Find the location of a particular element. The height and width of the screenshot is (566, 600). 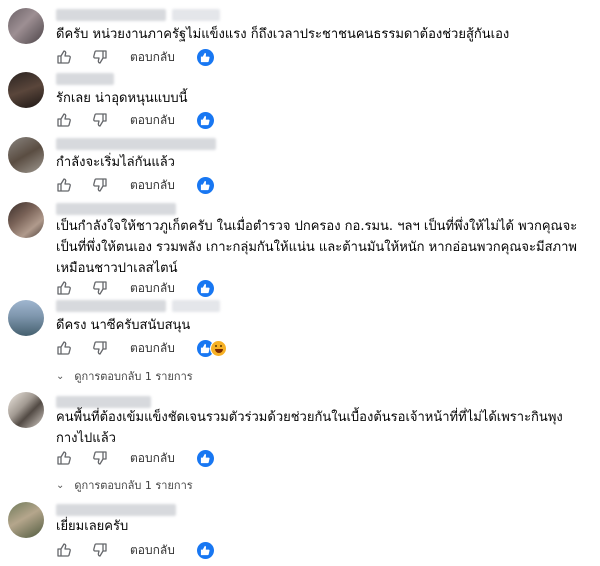

comment-text: กำลังจะเริ่มไล่กันแล้ว is located at coordinates (115, 162).